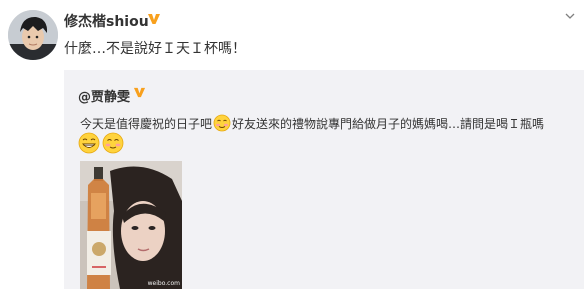  Describe the element at coordinates (106, 21) in the screenshot. I see `post-author-name: 修杰楷shiou` at that location.